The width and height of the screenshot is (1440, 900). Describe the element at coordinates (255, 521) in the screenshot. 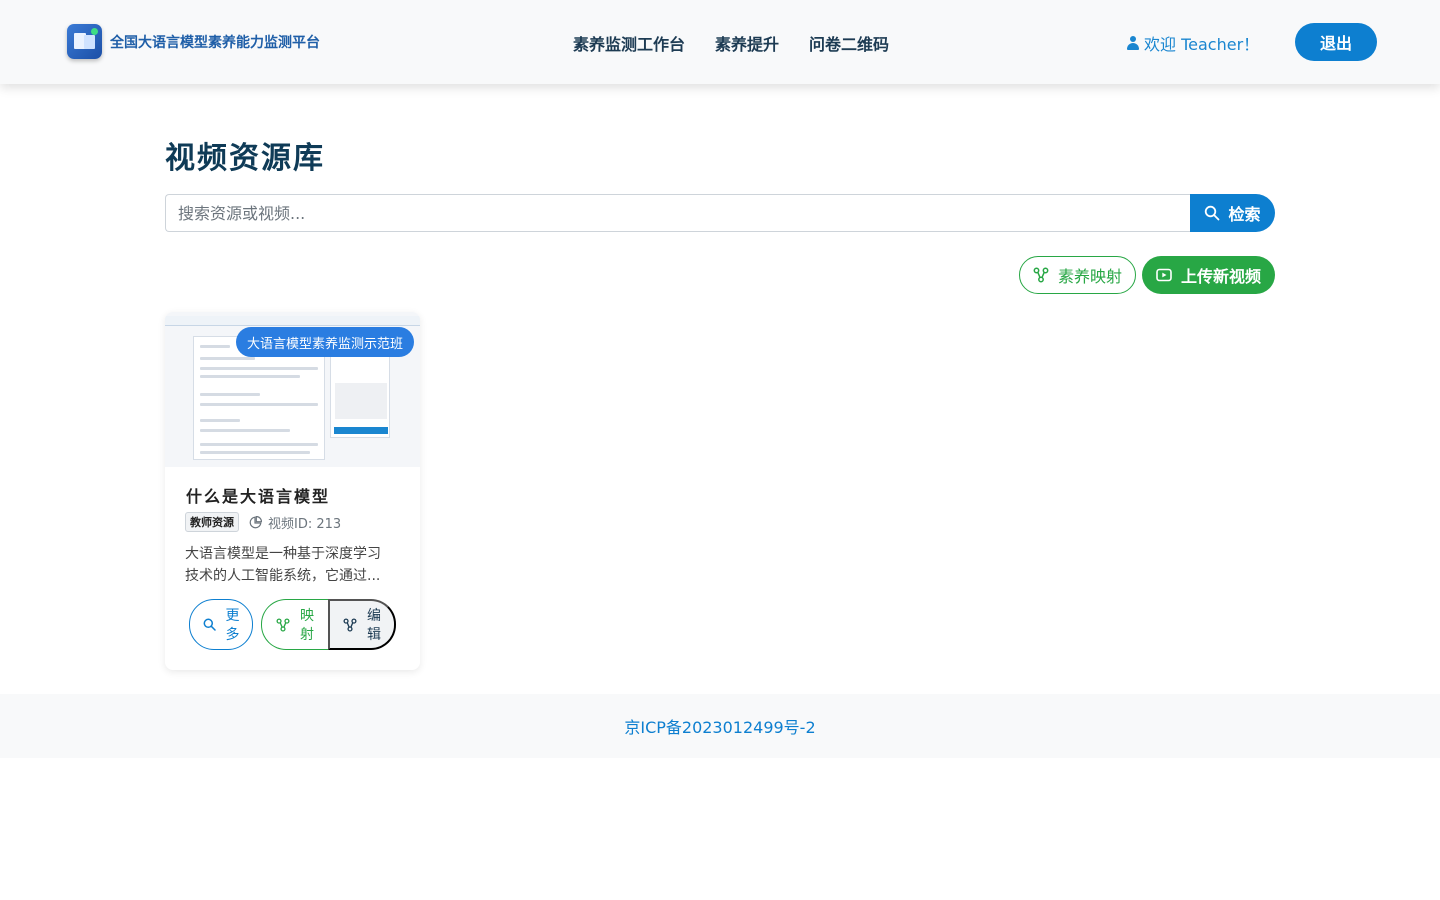

I see `chart-pie-icon` at that location.